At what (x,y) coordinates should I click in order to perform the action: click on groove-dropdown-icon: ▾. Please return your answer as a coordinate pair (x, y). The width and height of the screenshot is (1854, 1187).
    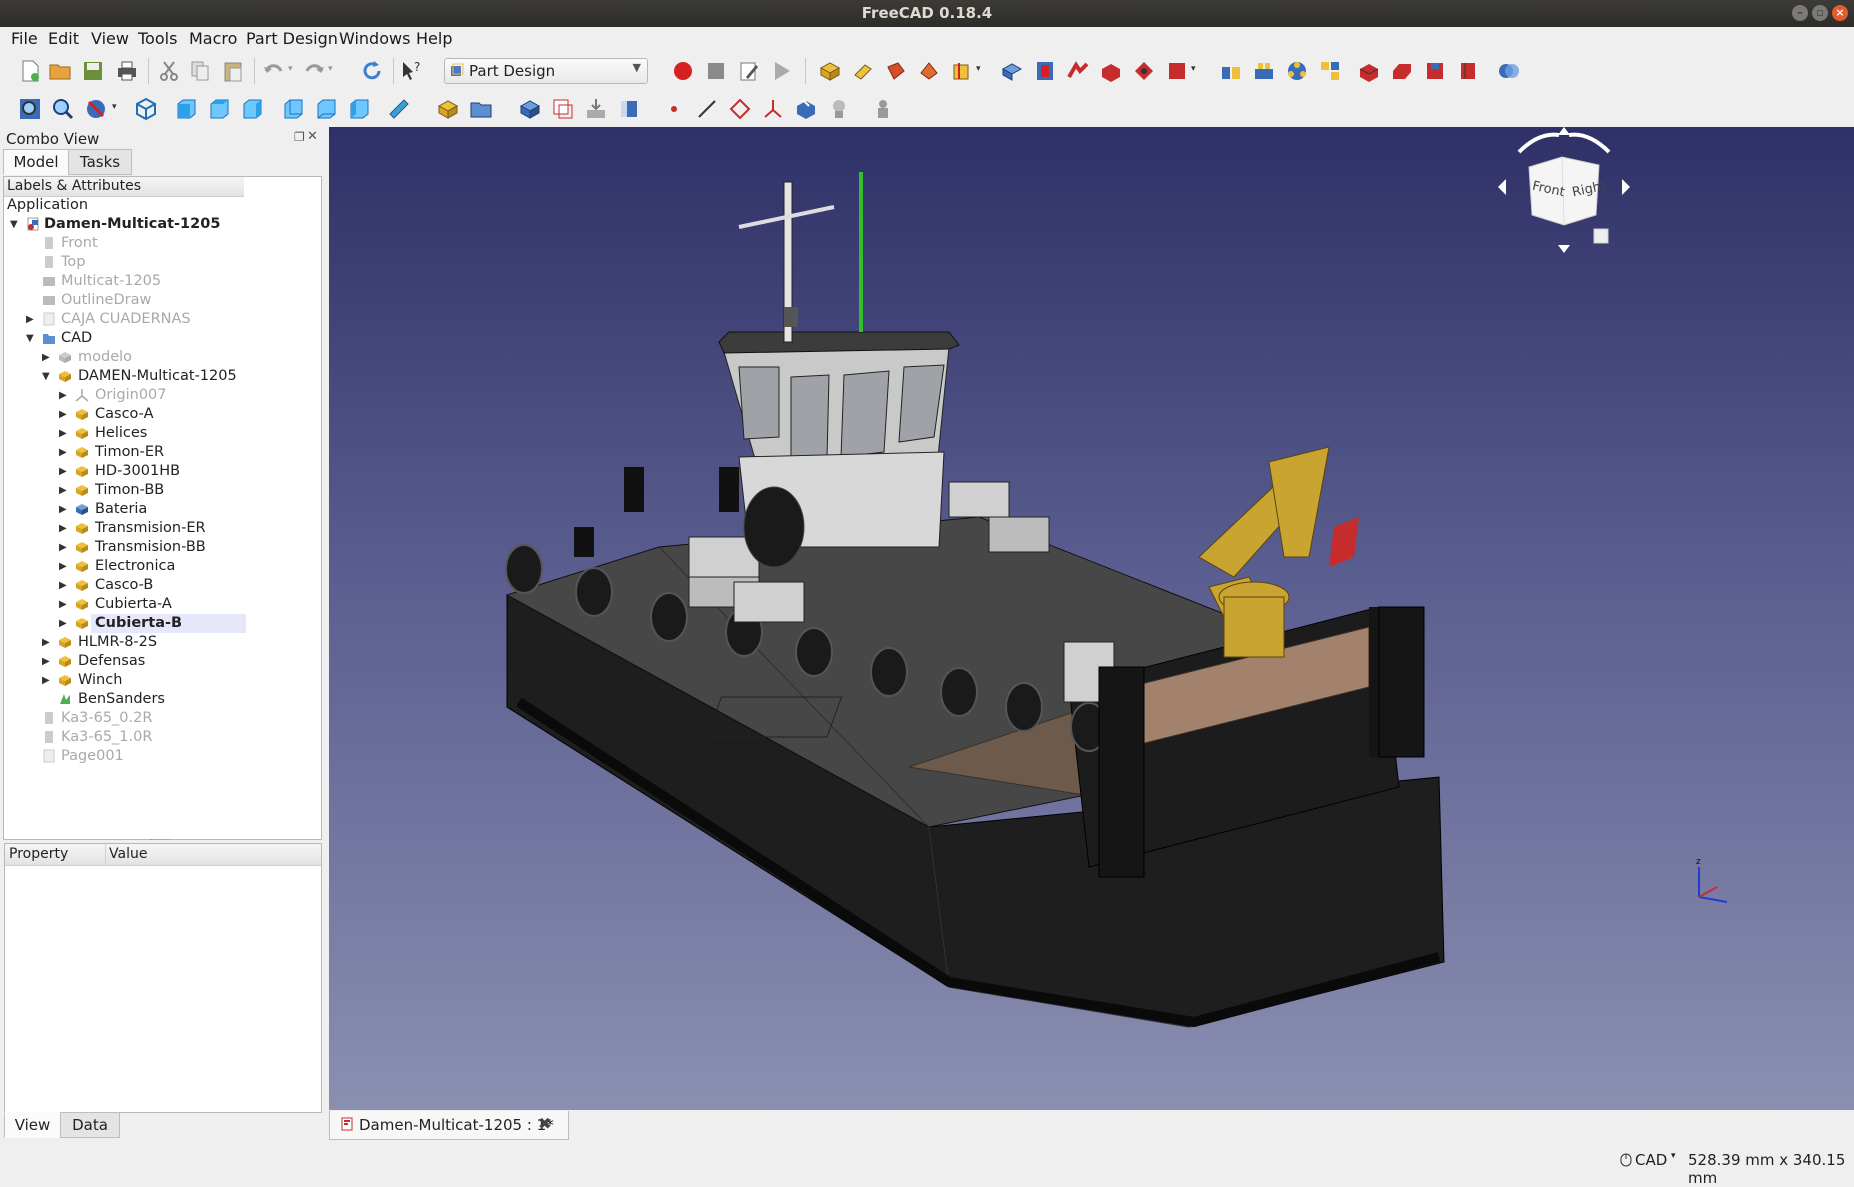
    Looking at the image, I should click on (1193, 69).